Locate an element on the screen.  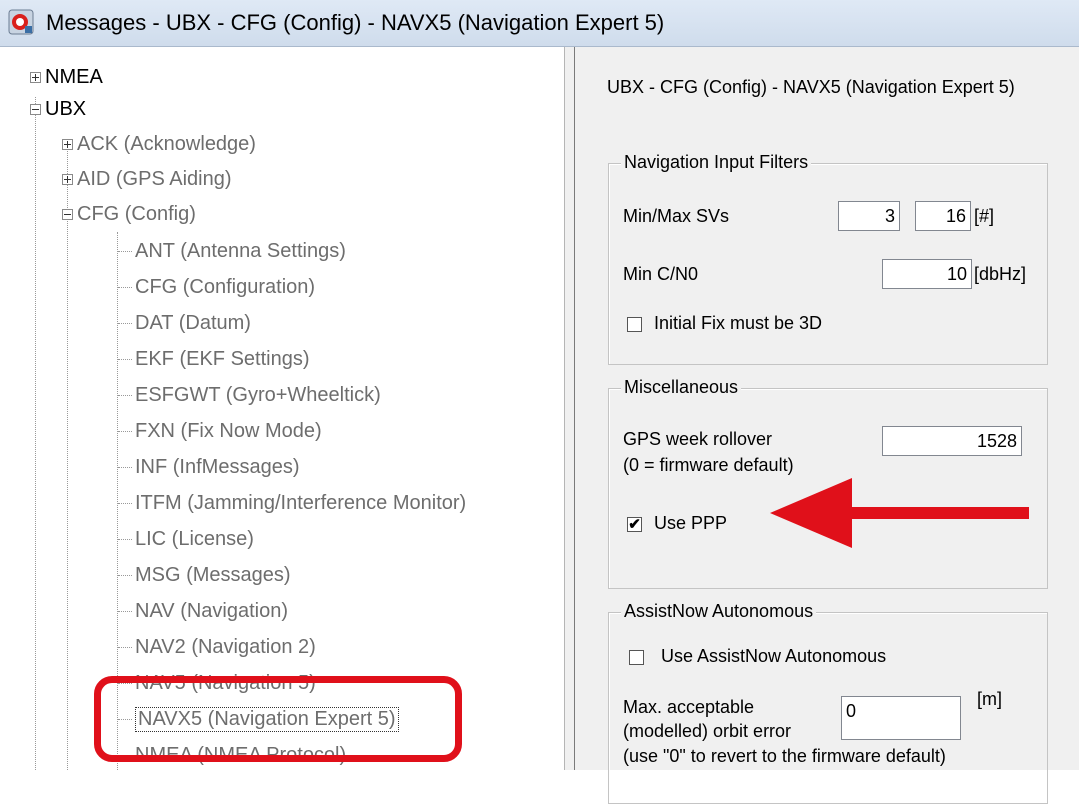
tree-item-ubx: UBX is located at coordinates (58, 109).